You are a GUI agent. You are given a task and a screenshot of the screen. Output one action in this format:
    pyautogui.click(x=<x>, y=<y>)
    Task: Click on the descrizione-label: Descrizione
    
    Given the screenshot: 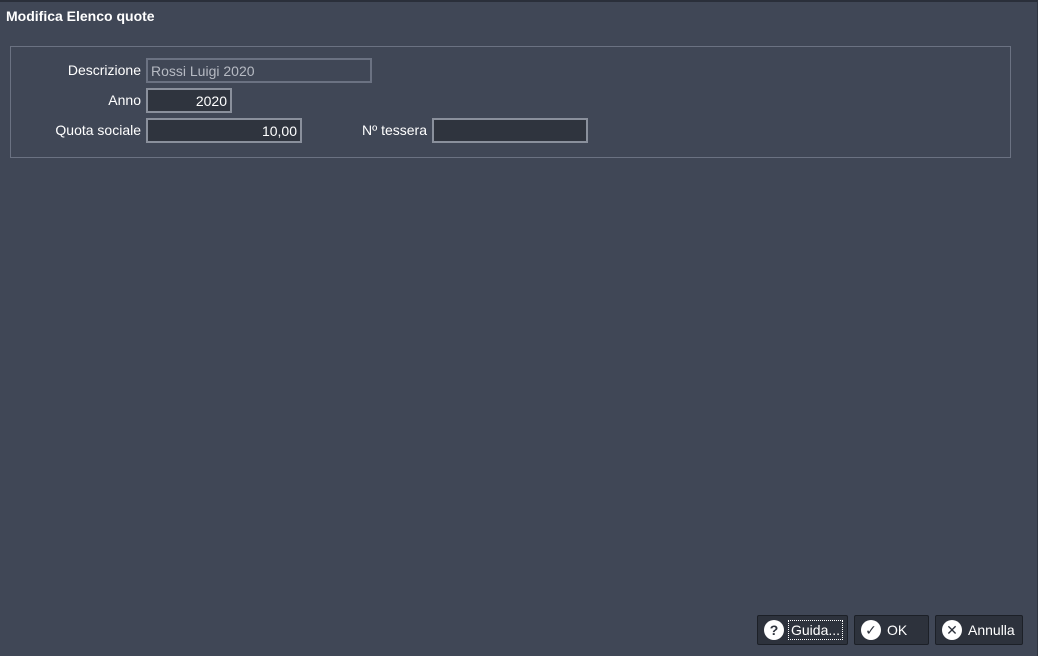 What is the action you would take?
    pyautogui.click(x=104, y=70)
    